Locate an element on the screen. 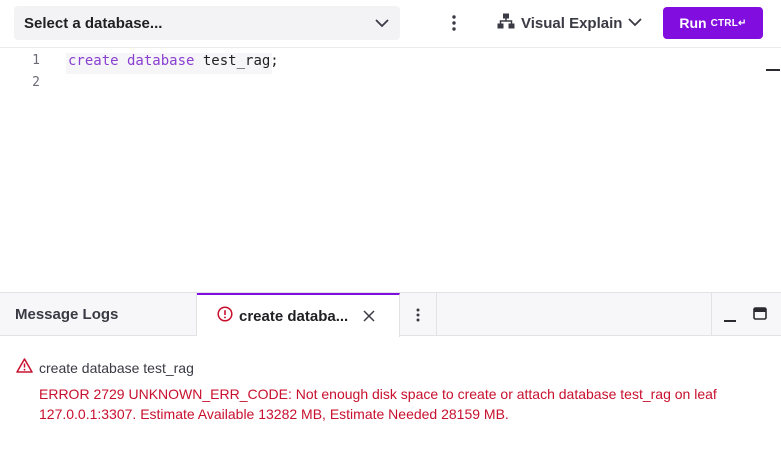 The height and width of the screenshot is (458, 781). run-button-label: Run is located at coordinates (693, 23).